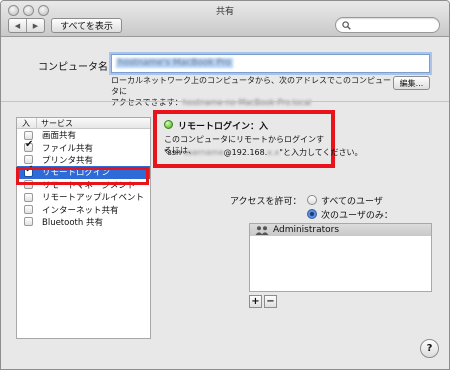 The height and width of the screenshot is (370, 450). Describe the element at coordinates (68, 148) in the screenshot. I see `service-label: ファイル共有` at that location.